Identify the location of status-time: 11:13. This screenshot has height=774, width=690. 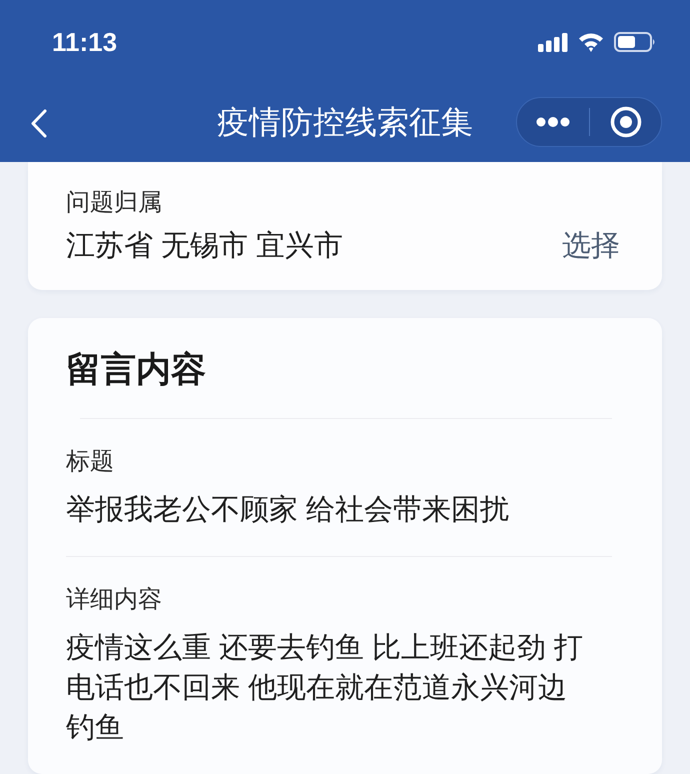
(85, 42).